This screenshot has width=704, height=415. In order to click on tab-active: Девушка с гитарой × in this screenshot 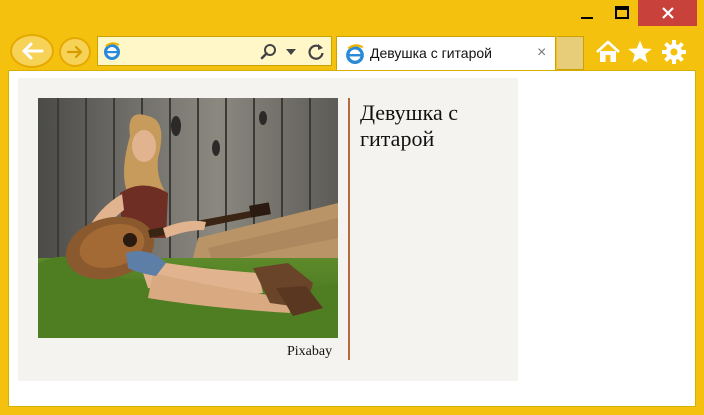, I will do `click(446, 53)`.